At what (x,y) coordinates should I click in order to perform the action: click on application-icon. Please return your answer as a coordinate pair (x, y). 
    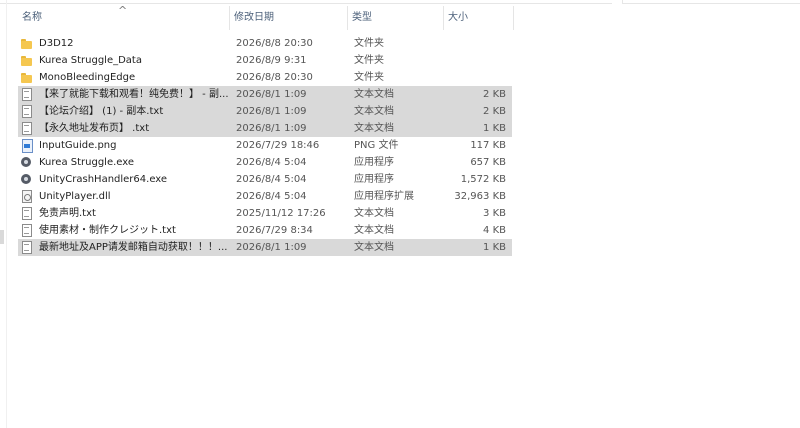
    Looking at the image, I should click on (26, 179).